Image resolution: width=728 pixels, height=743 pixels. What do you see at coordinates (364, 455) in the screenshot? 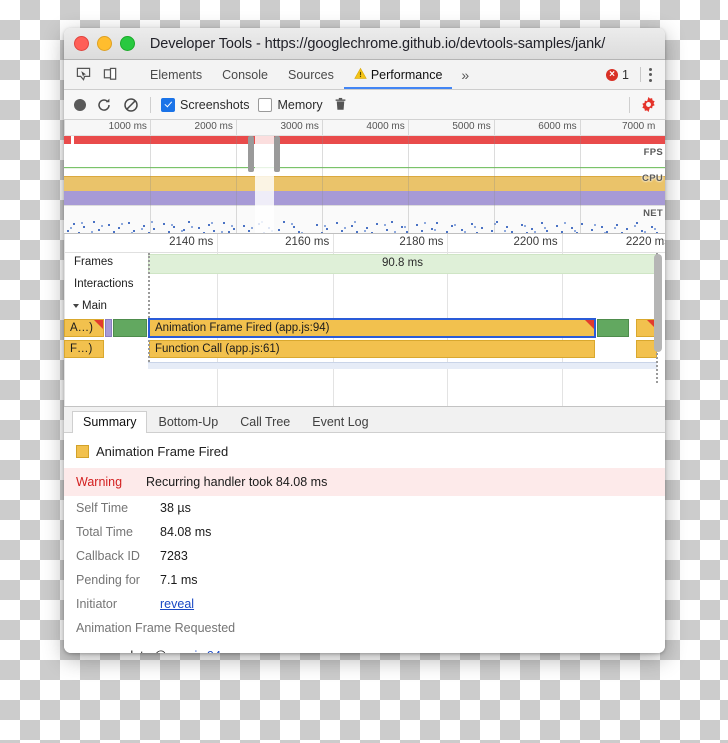
I see `summary-event-header: Animation Frame Fired` at bounding box center [364, 455].